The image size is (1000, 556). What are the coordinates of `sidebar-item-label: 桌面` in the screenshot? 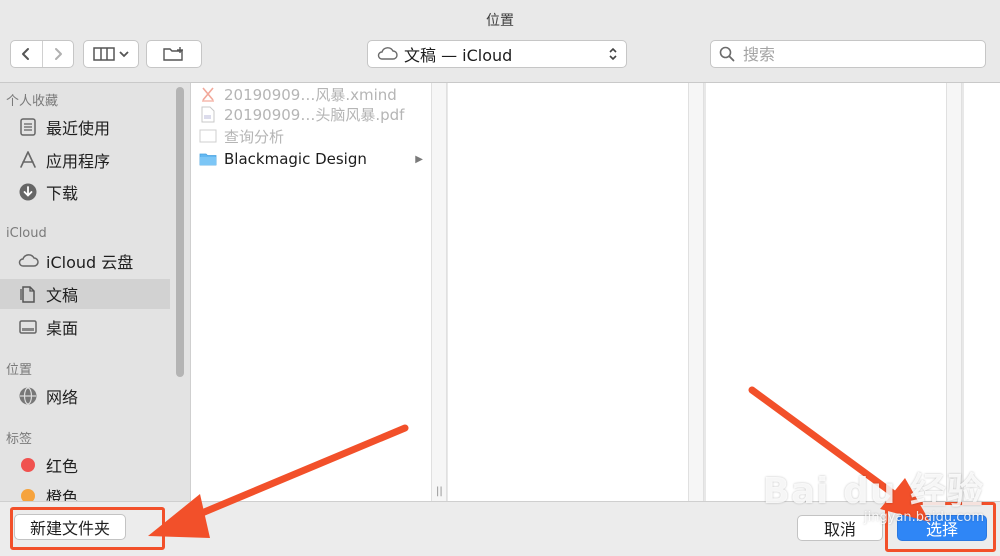 It's located at (62, 328).